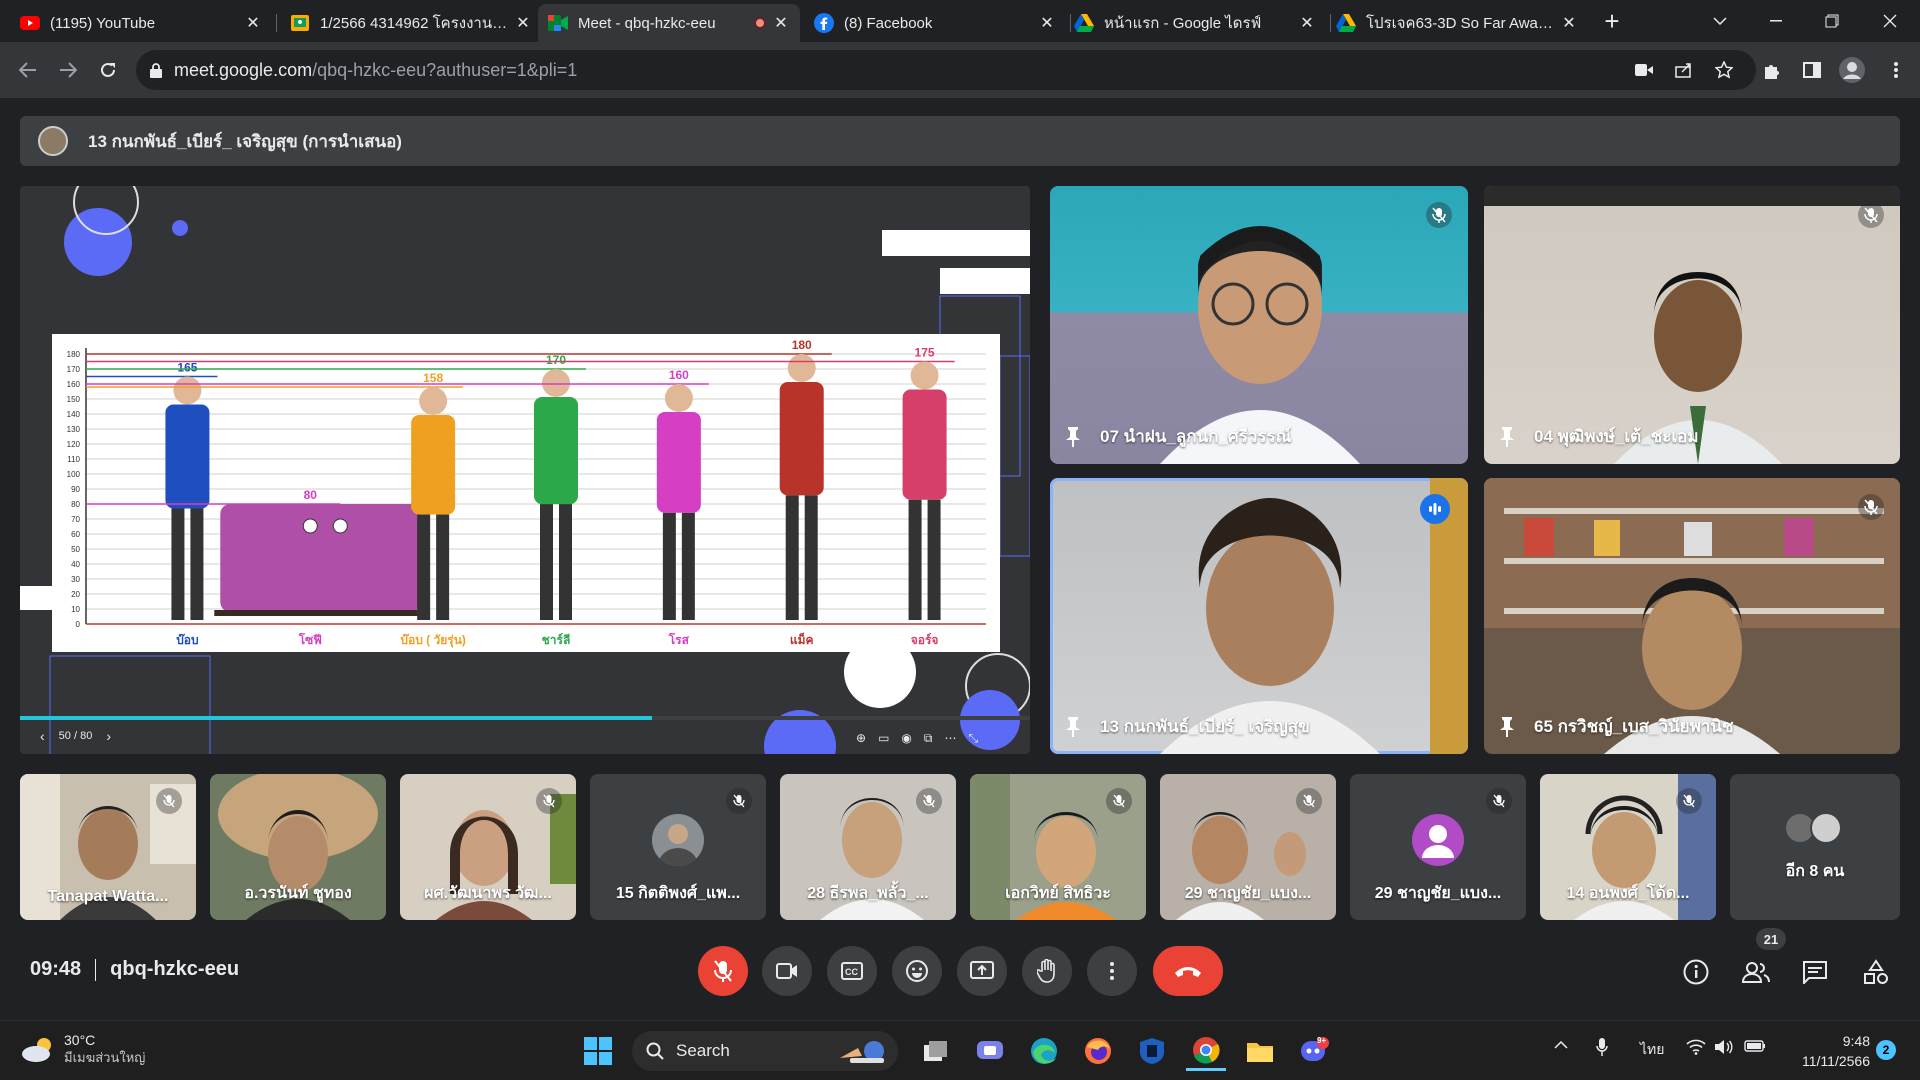 This screenshot has height=1080, width=1920. Describe the element at coordinates (1890, 21) in the screenshot. I see `close-window-button` at that location.